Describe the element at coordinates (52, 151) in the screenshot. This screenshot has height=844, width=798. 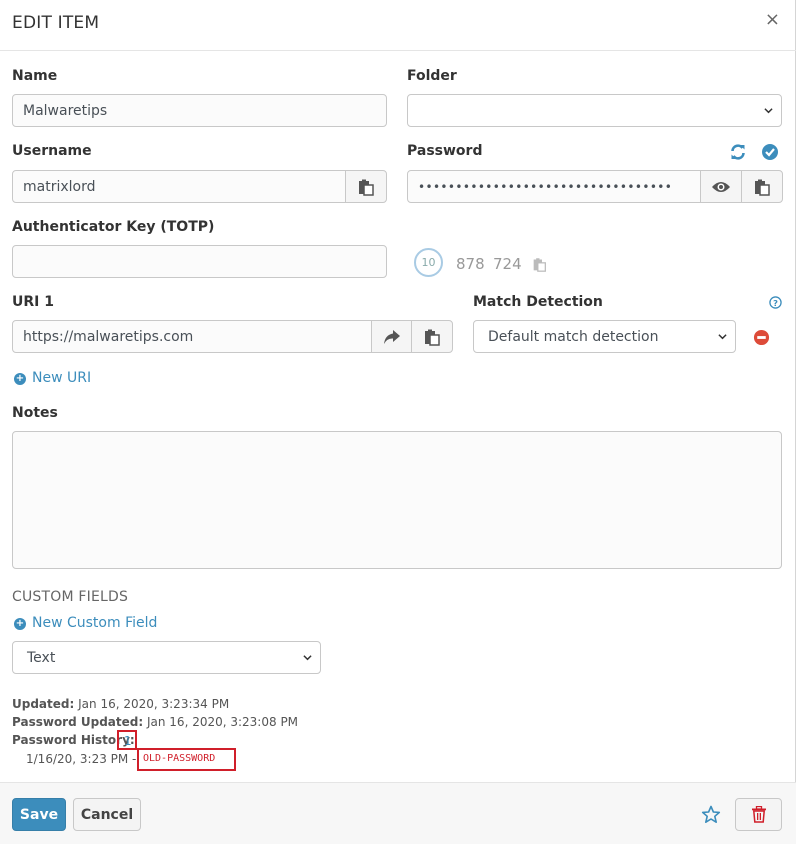
I see `username-label: Username` at that location.